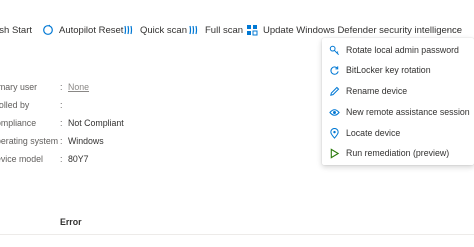 The height and width of the screenshot is (247, 474). What do you see at coordinates (334, 50) in the screenshot?
I see `key-icon` at bounding box center [334, 50].